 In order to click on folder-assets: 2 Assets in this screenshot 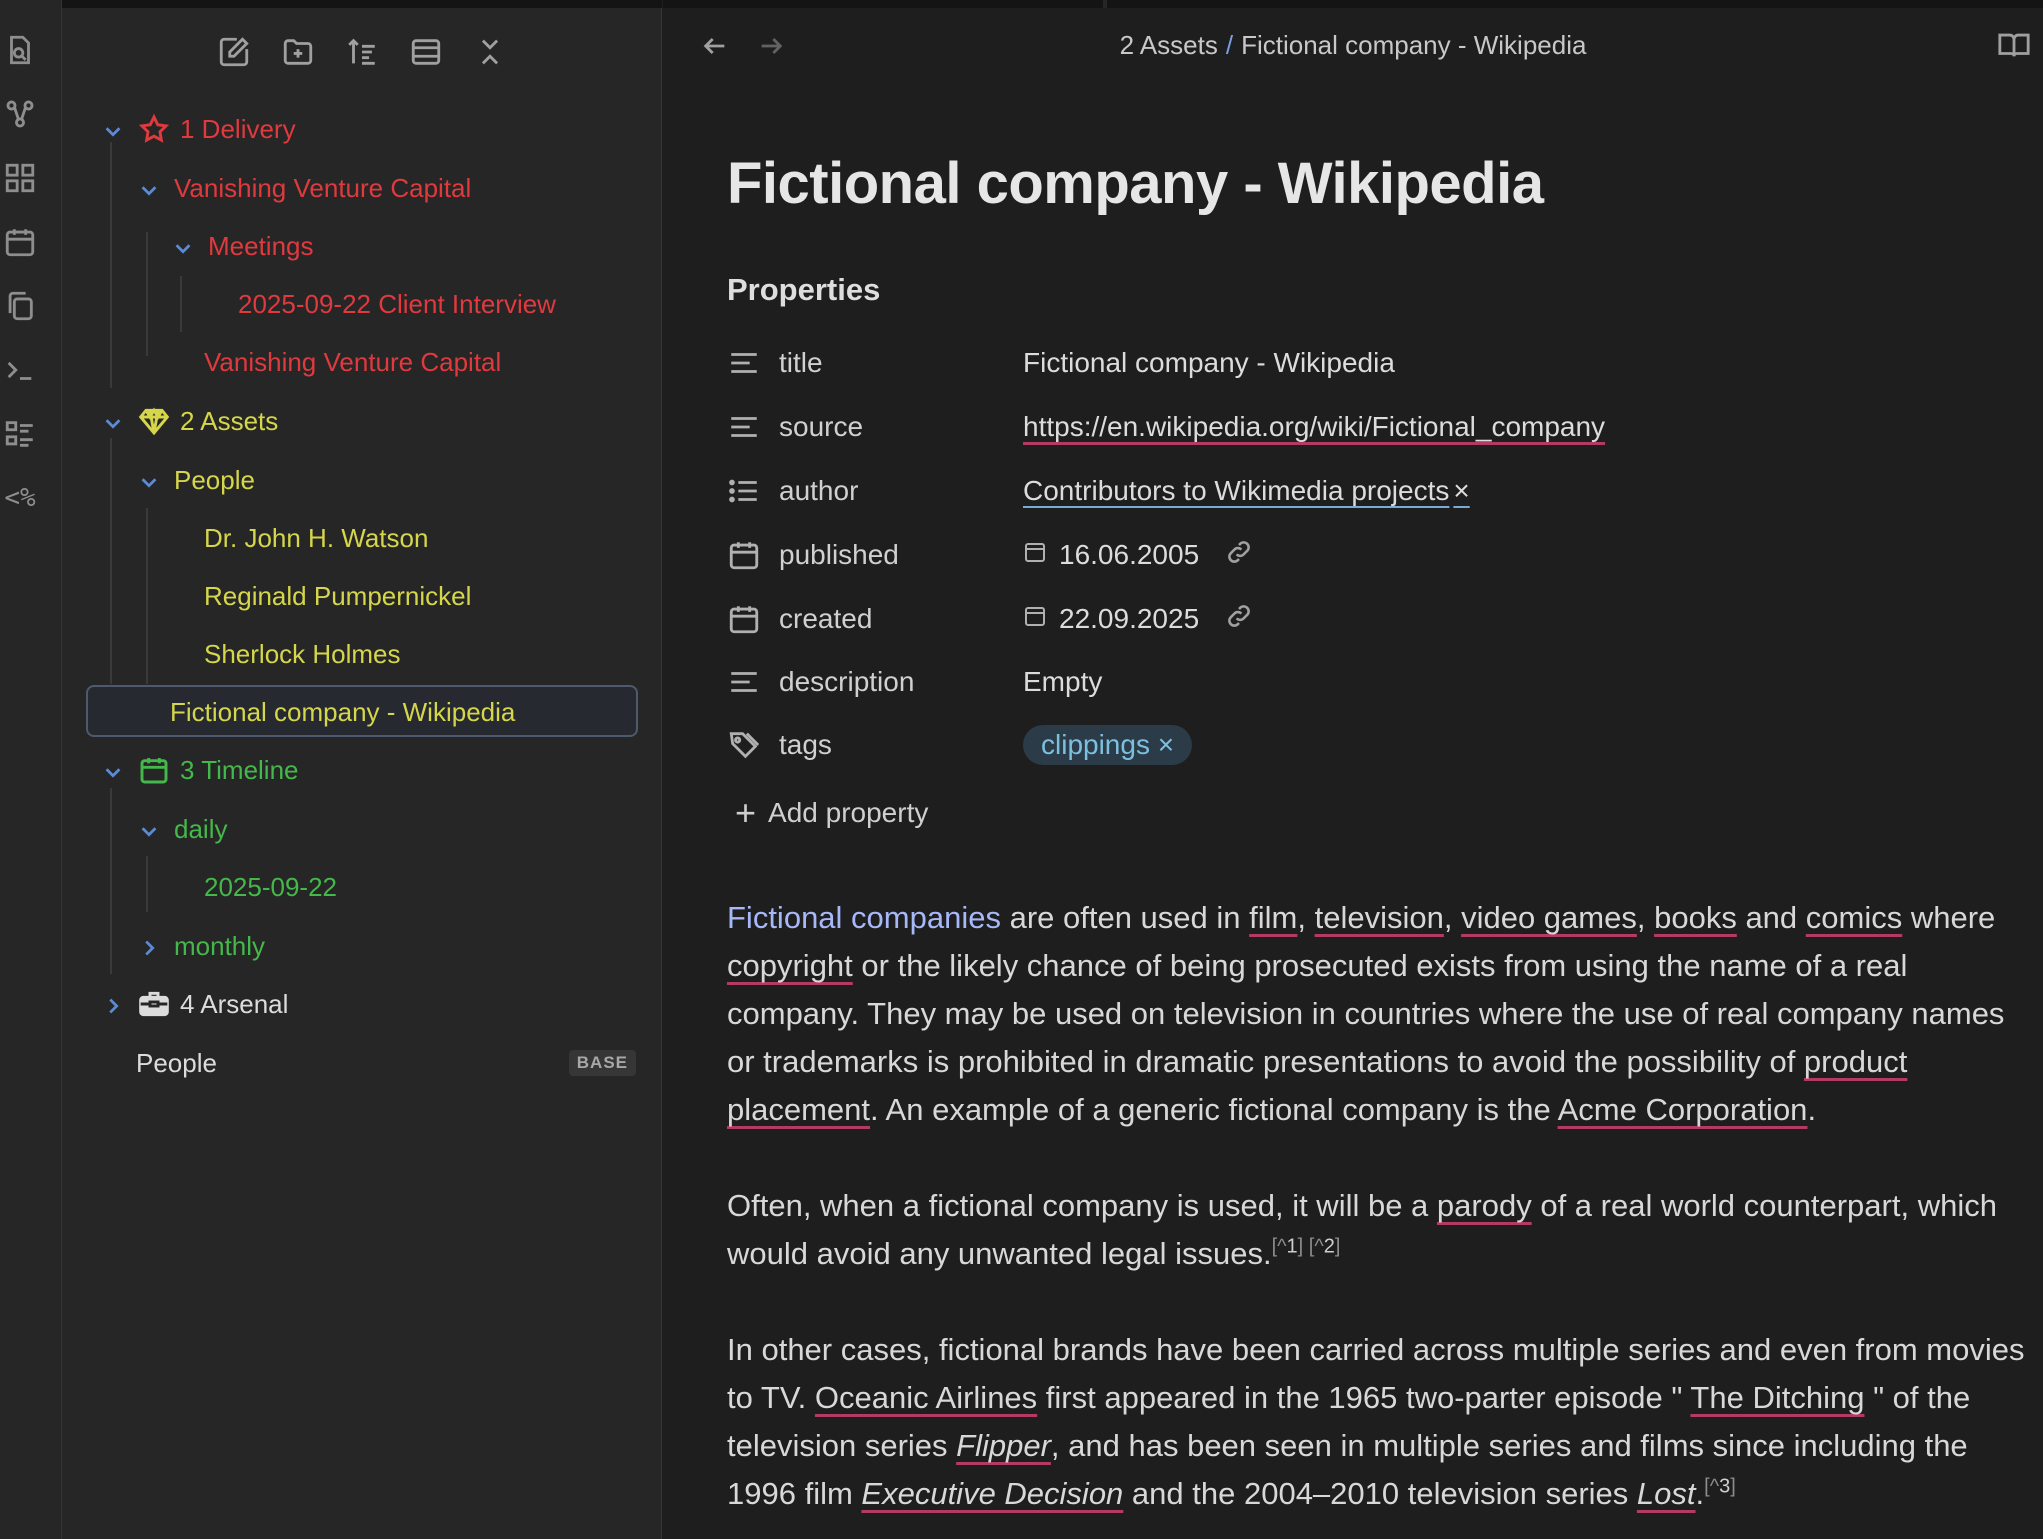, I will do `click(190, 421)`.